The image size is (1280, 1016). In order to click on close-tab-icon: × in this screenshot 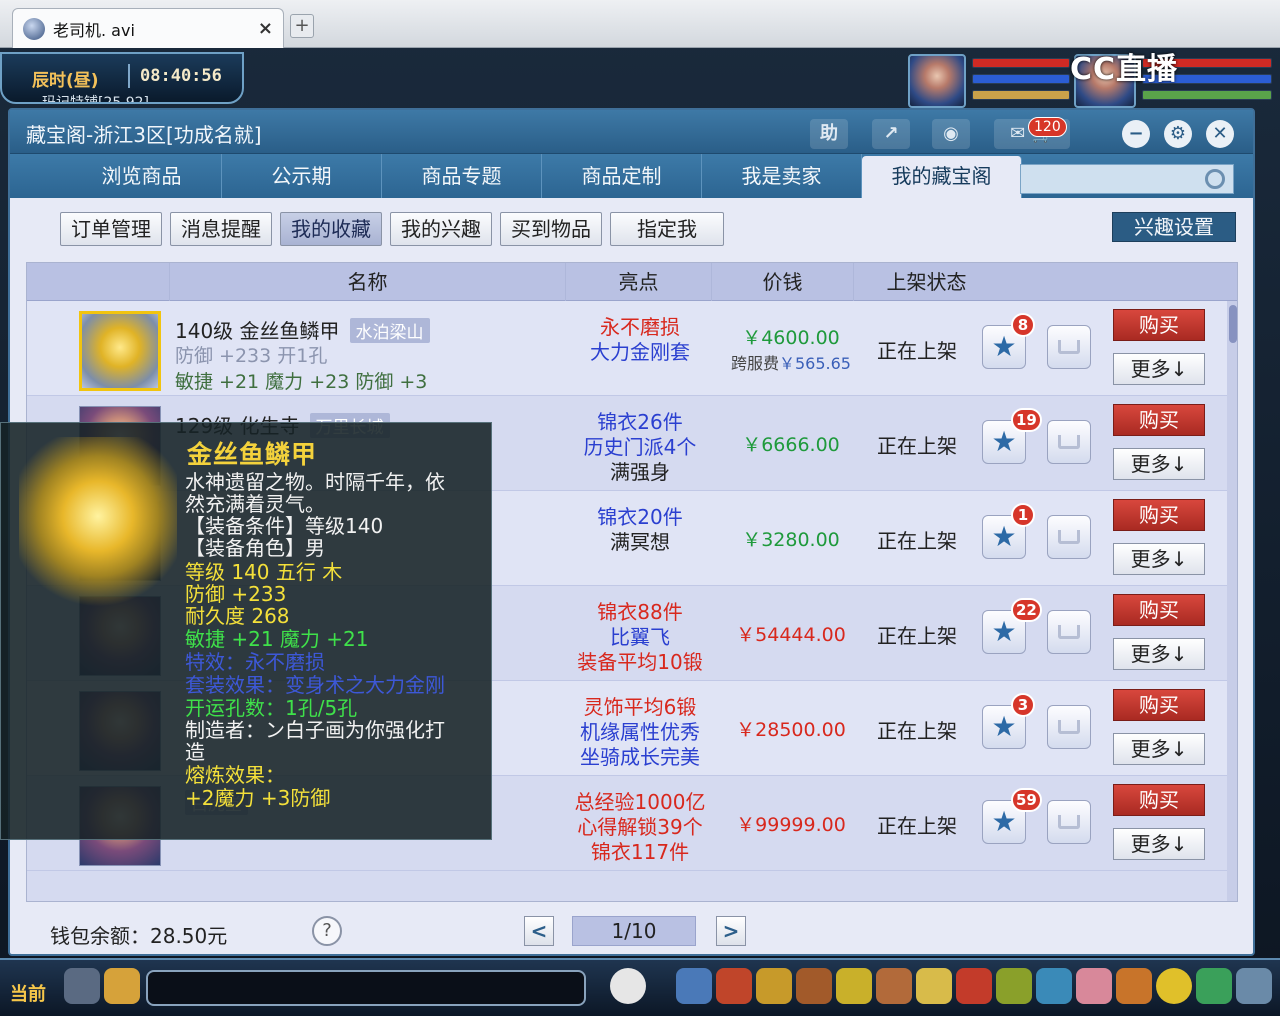, I will do `click(265, 28)`.